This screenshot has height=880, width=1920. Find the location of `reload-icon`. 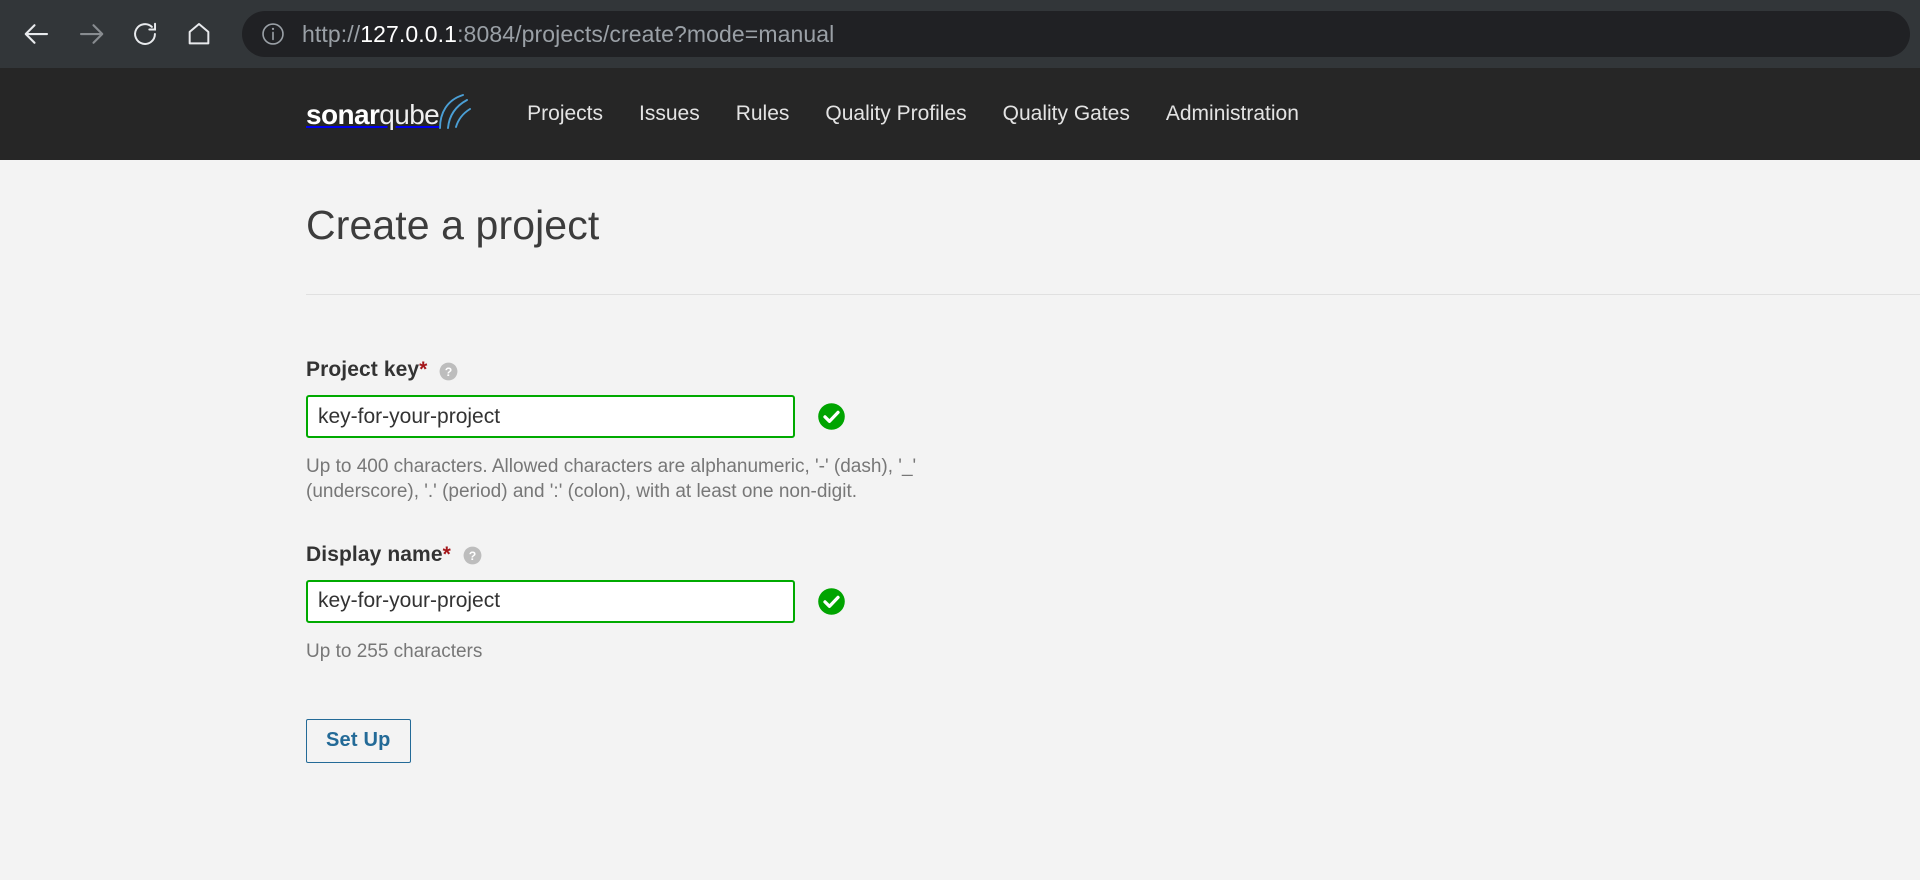

reload-icon is located at coordinates (145, 34).